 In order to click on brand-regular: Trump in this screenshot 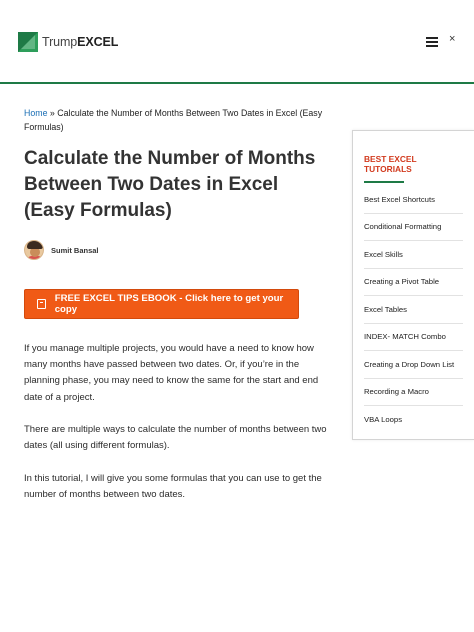, I will do `click(60, 42)`.